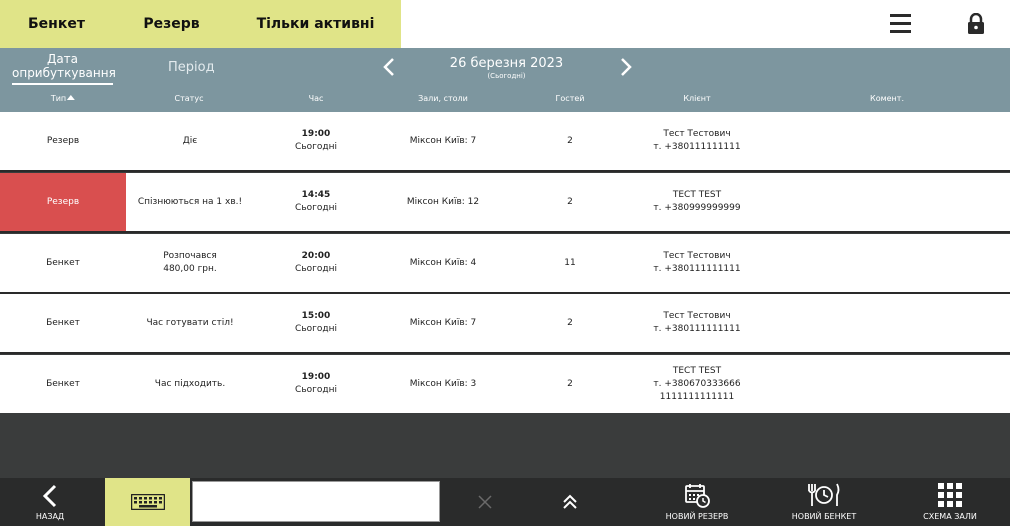  I want to click on status-value: Час готувати стіл!, so click(190, 322).